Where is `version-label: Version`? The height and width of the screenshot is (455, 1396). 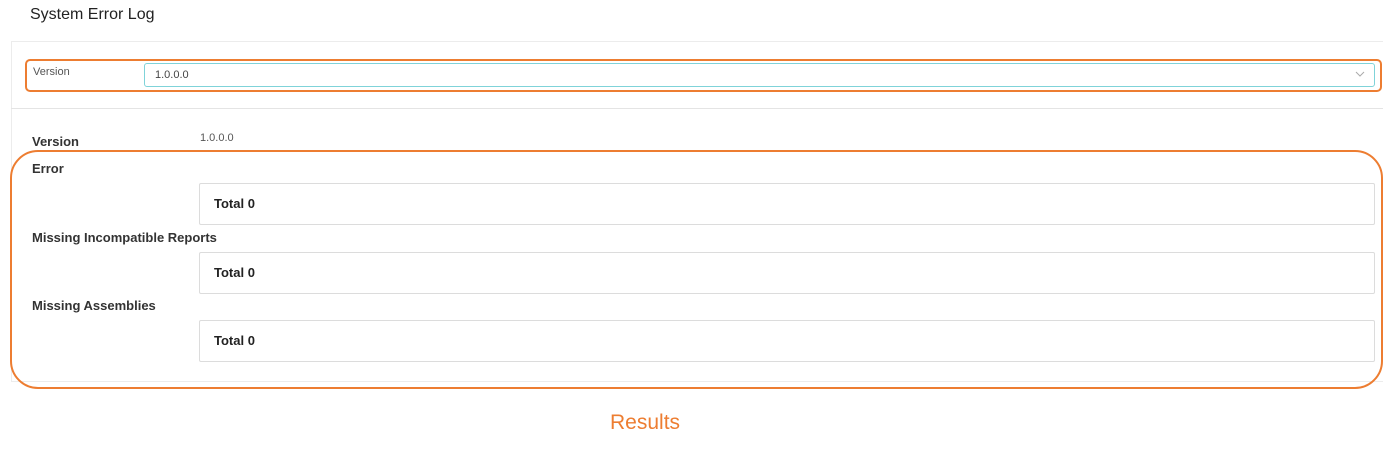 version-label: Version is located at coordinates (55, 141).